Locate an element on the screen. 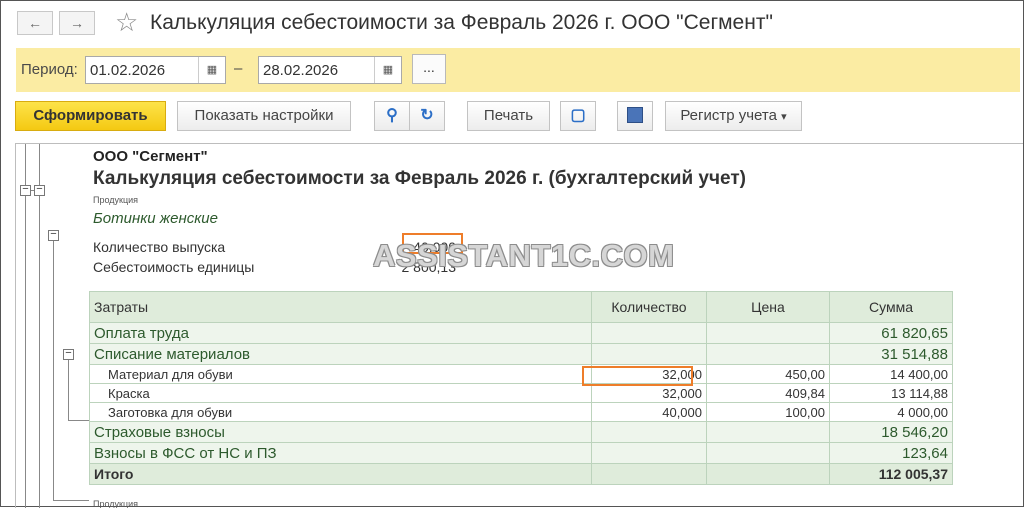 This screenshot has height=508, width=1024. register-label: Регистр учета is located at coordinates (728, 115).